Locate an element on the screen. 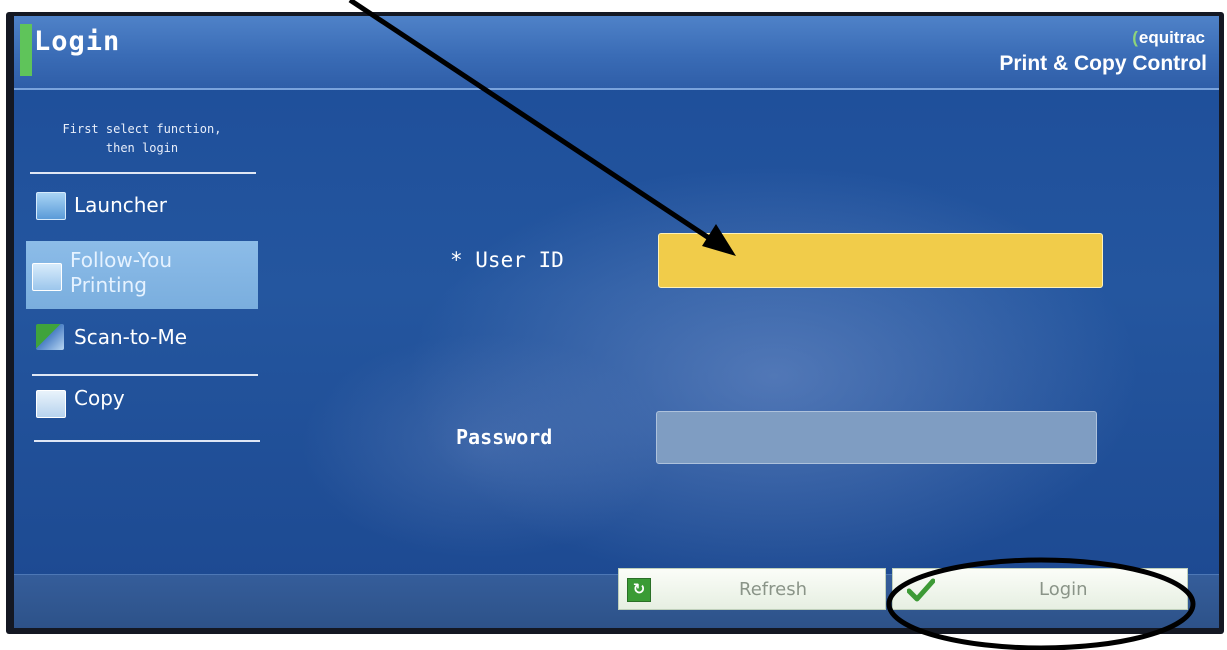  copy-icon is located at coordinates (51, 404).